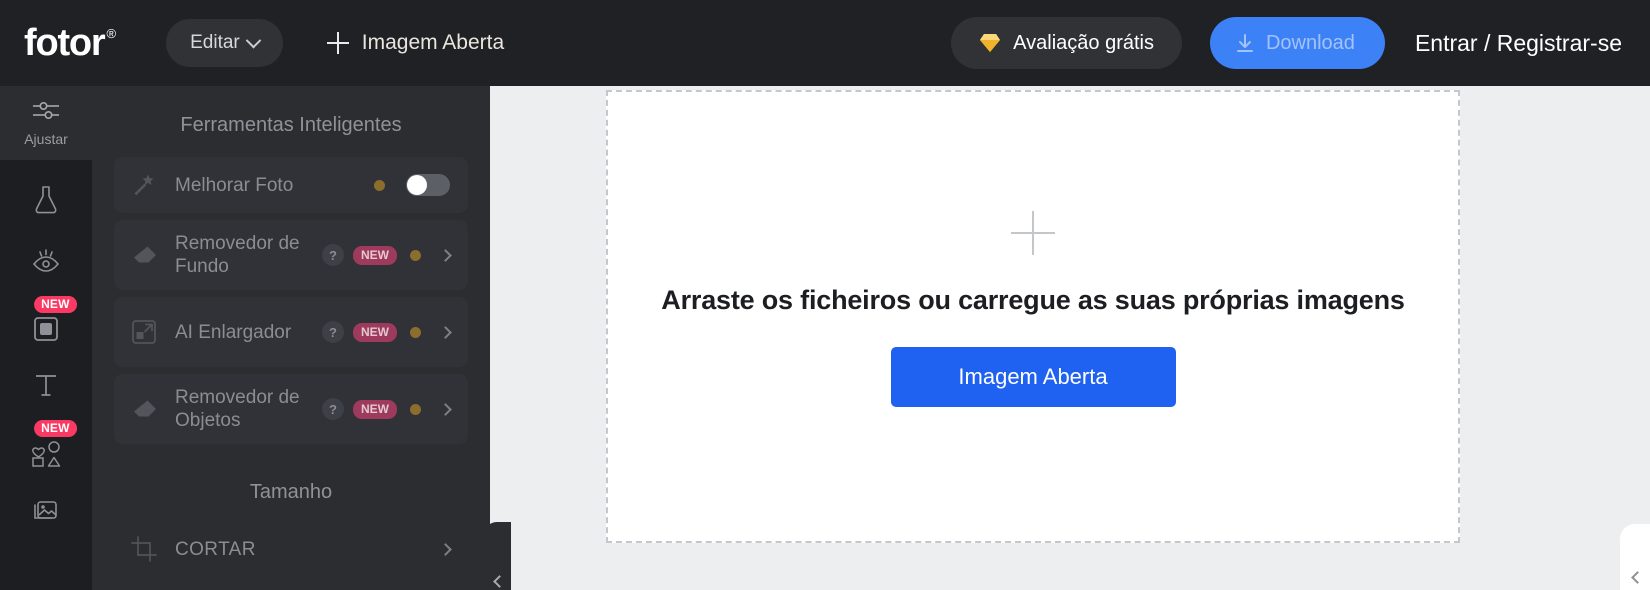 The width and height of the screenshot is (1650, 590). Describe the element at coordinates (146, 185) in the screenshot. I see `magic-wand-icon` at that location.